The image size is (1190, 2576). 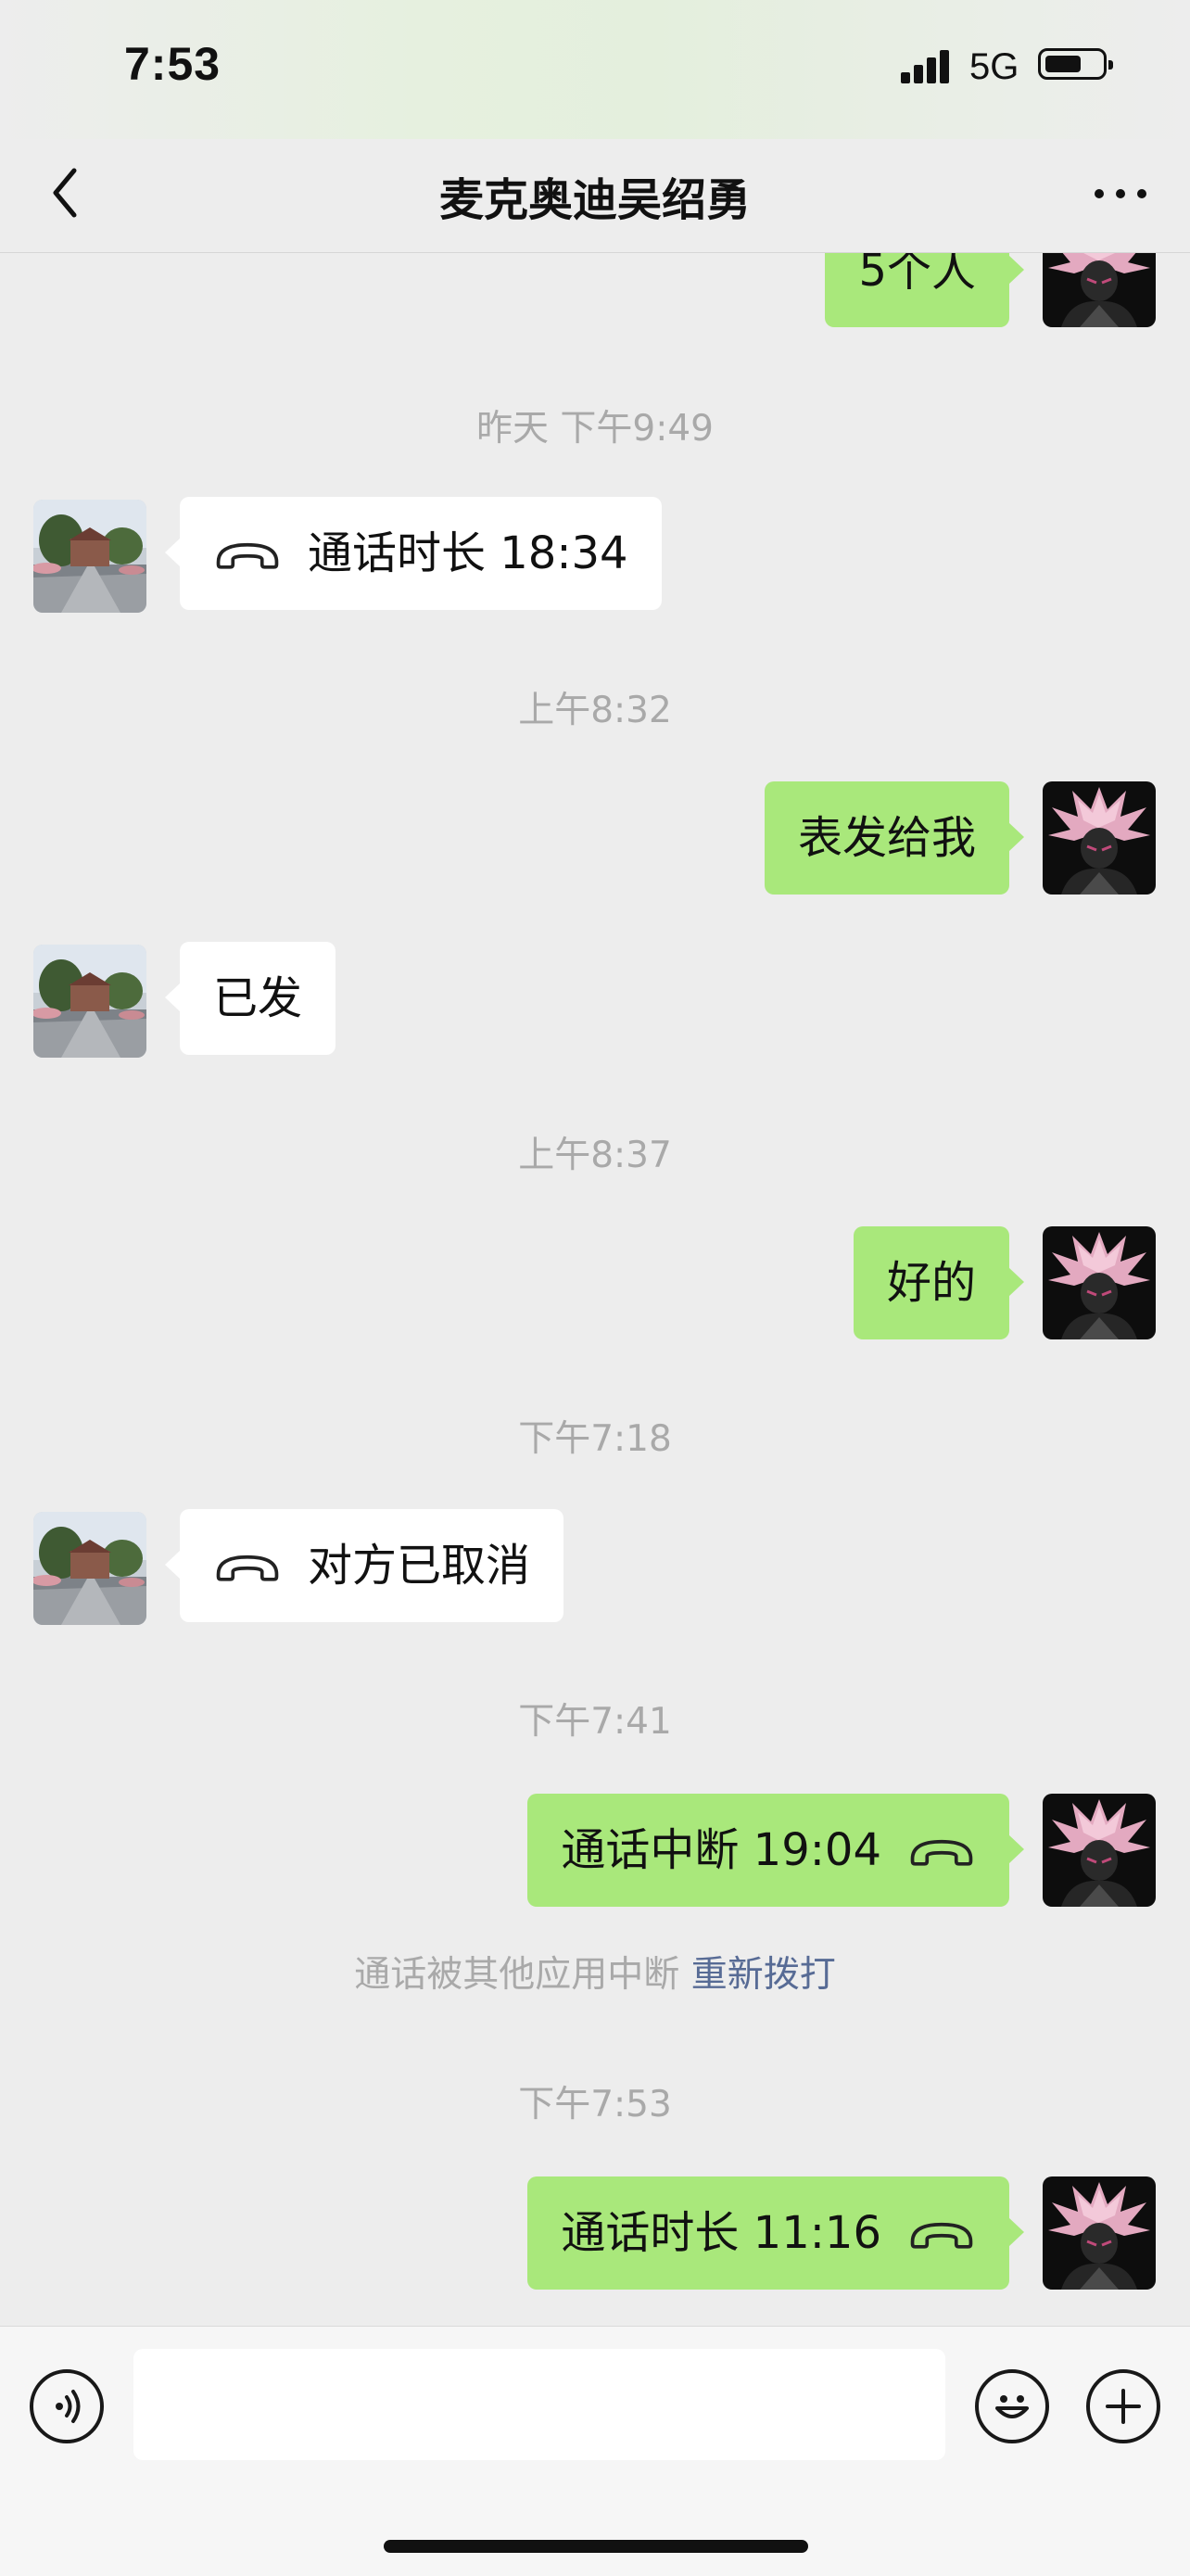 What do you see at coordinates (595, 1439) in the screenshot?
I see `timestamp: 下午7:18` at bounding box center [595, 1439].